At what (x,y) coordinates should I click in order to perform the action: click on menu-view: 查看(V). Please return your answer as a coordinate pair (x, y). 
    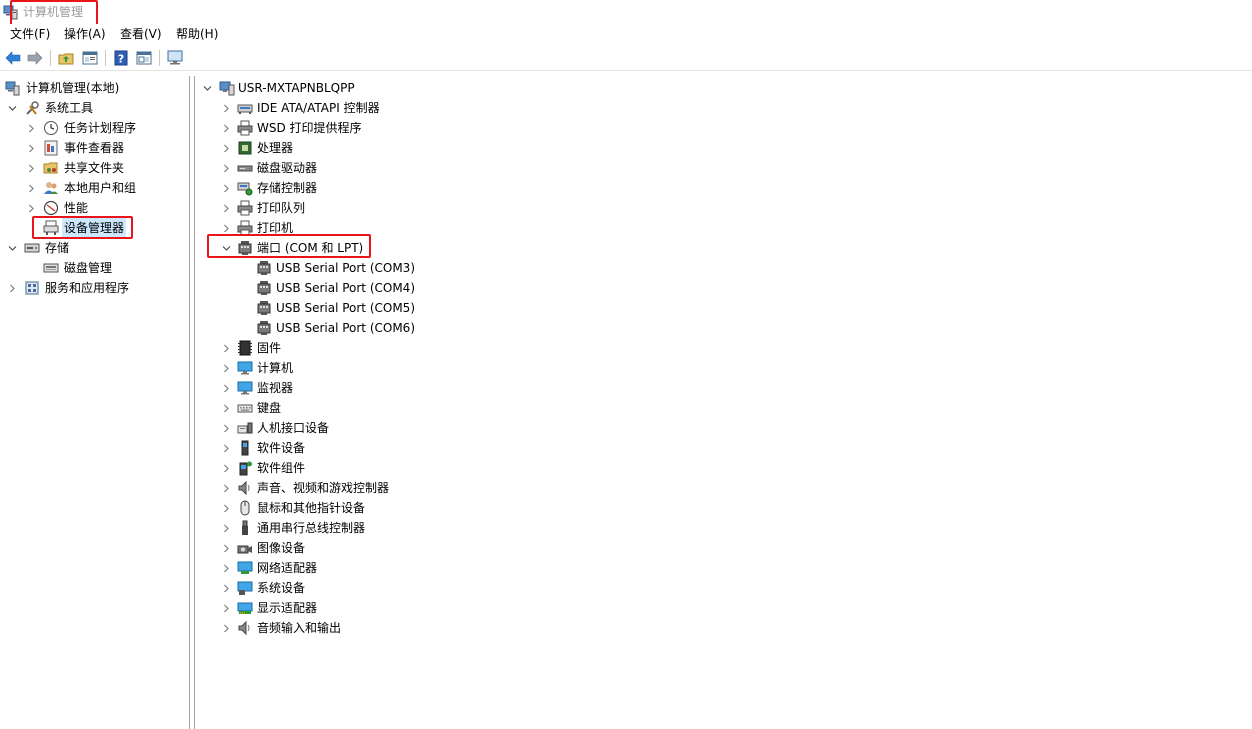
    Looking at the image, I should click on (141, 34).